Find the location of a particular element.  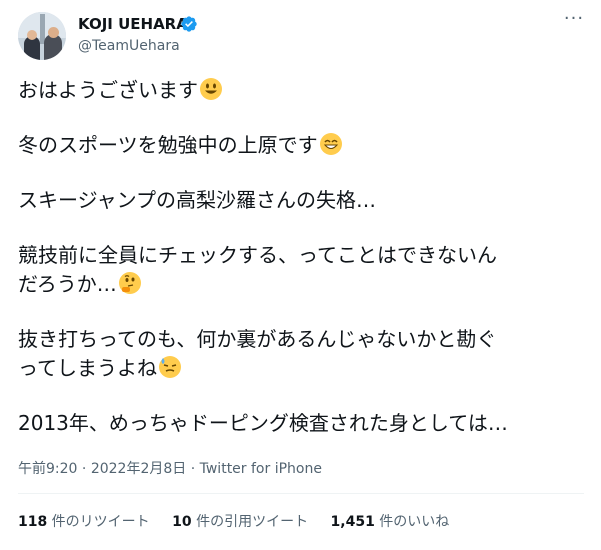

retweets-stat: 118 件のリツイート is located at coordinates (84, 522).